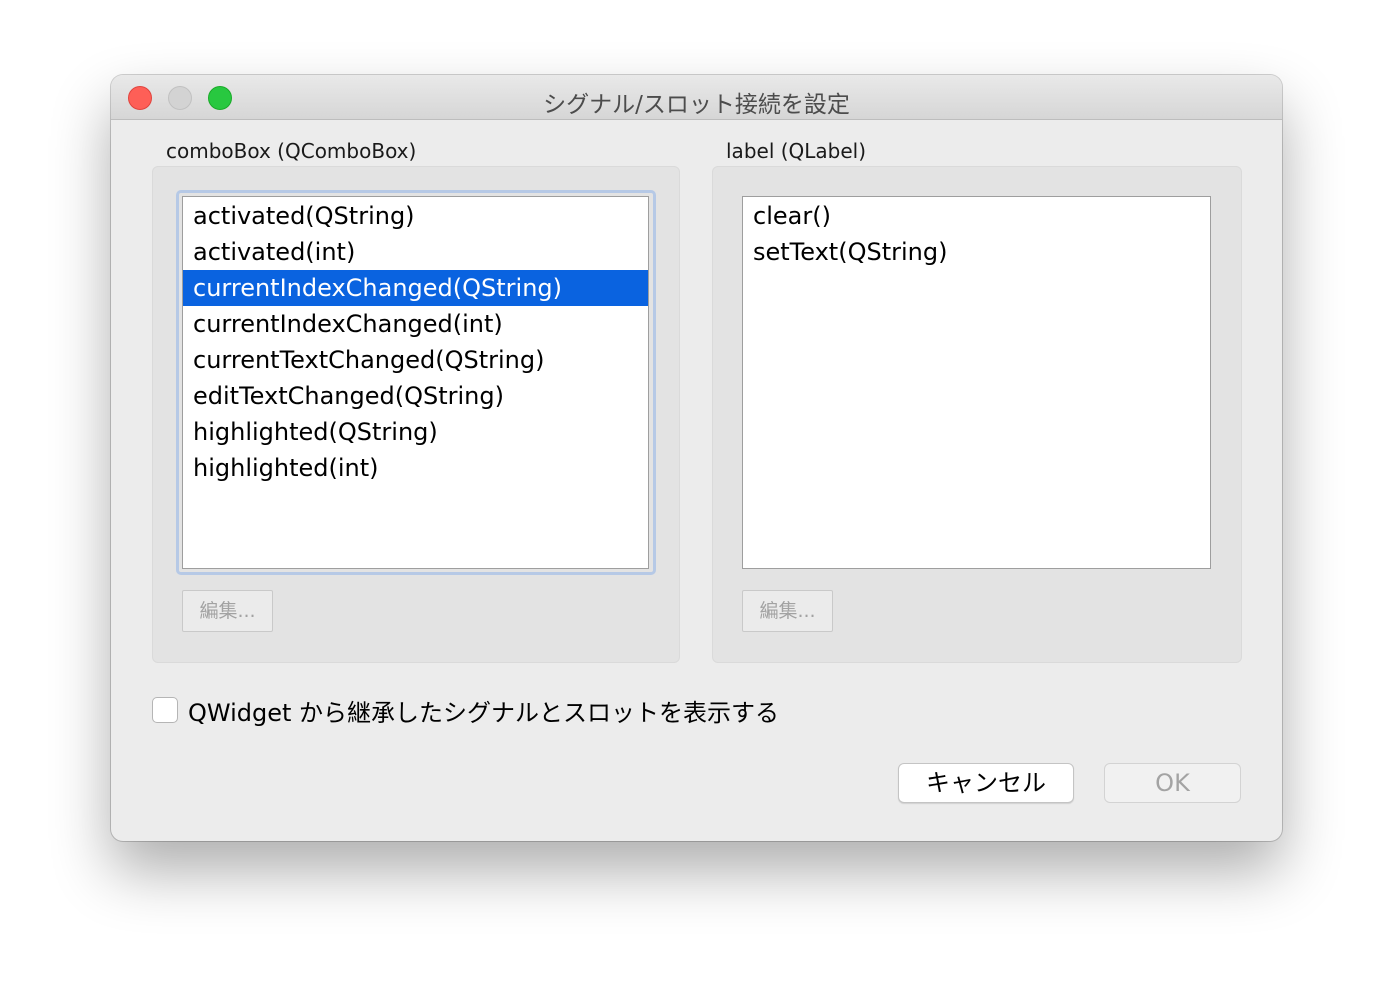 This screenshot has width=1394, height=990. I want to click on inherited-checkbox-row: QWidget から継承したシグナルとスロットを表示する, so click(465, 710).